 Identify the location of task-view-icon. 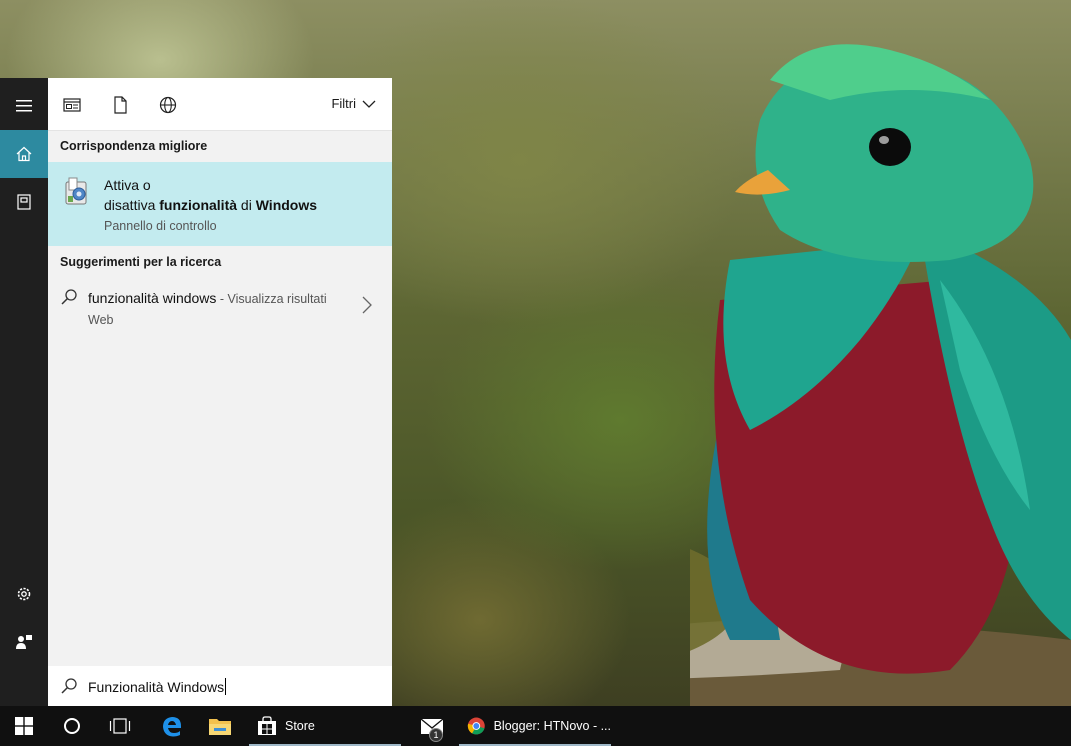
(120, 726).